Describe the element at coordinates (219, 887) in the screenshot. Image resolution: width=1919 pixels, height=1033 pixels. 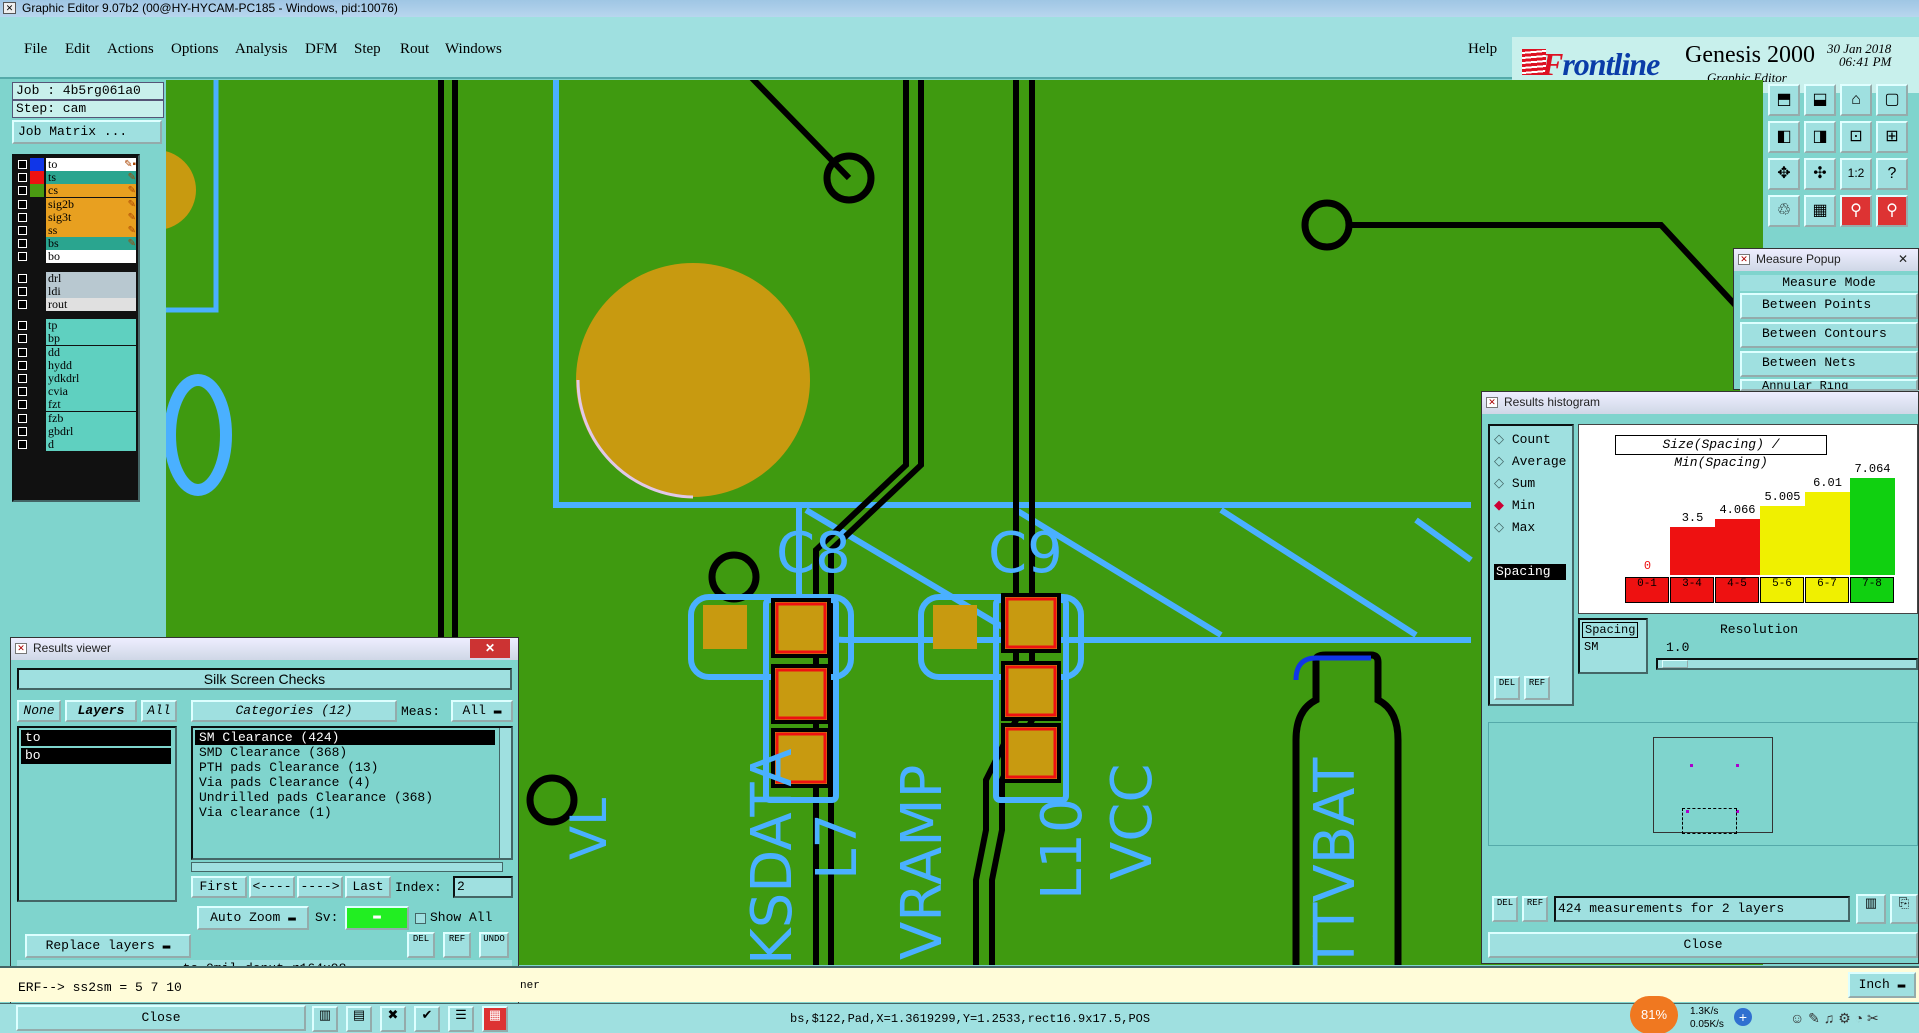
I see `first-button: First` at that location.